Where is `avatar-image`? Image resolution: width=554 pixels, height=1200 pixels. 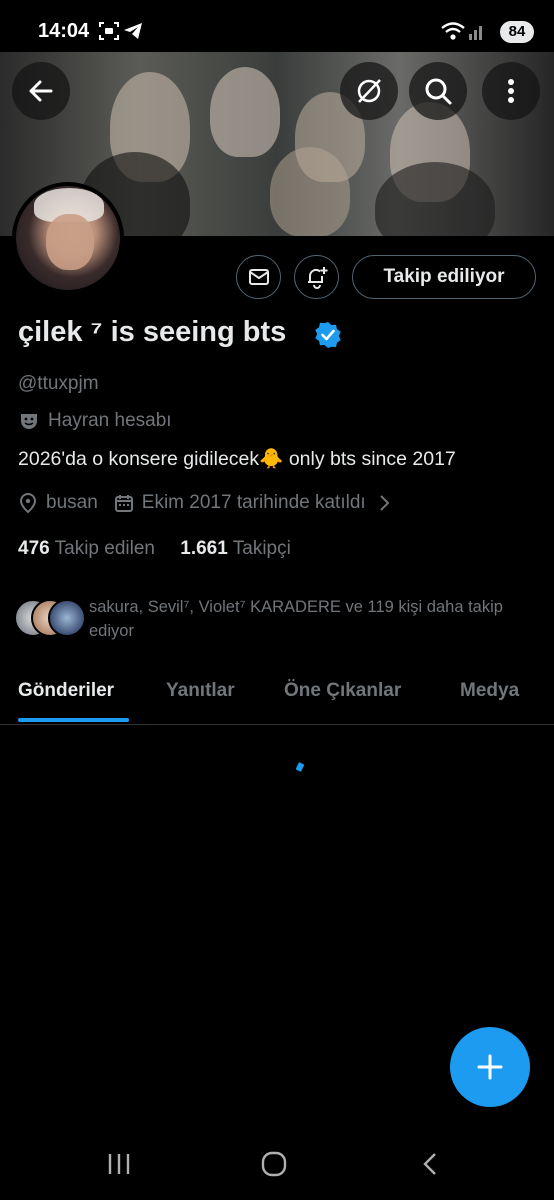
avatar-image is located at coordinates (68, 238).